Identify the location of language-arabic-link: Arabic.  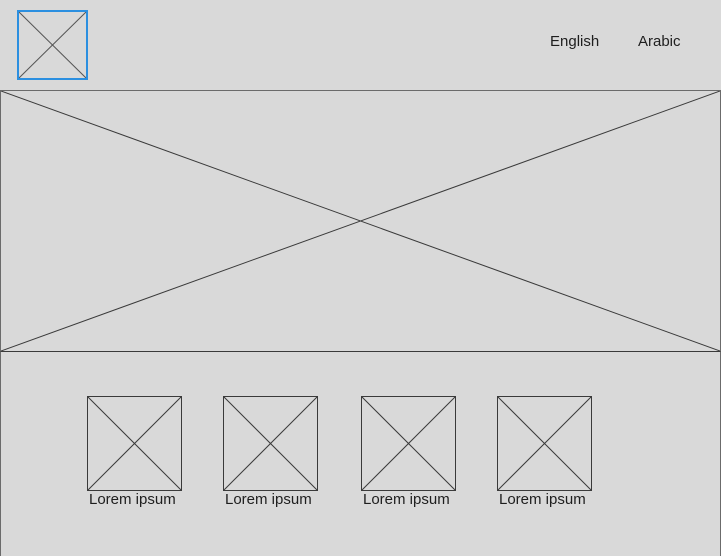
(659, 42).